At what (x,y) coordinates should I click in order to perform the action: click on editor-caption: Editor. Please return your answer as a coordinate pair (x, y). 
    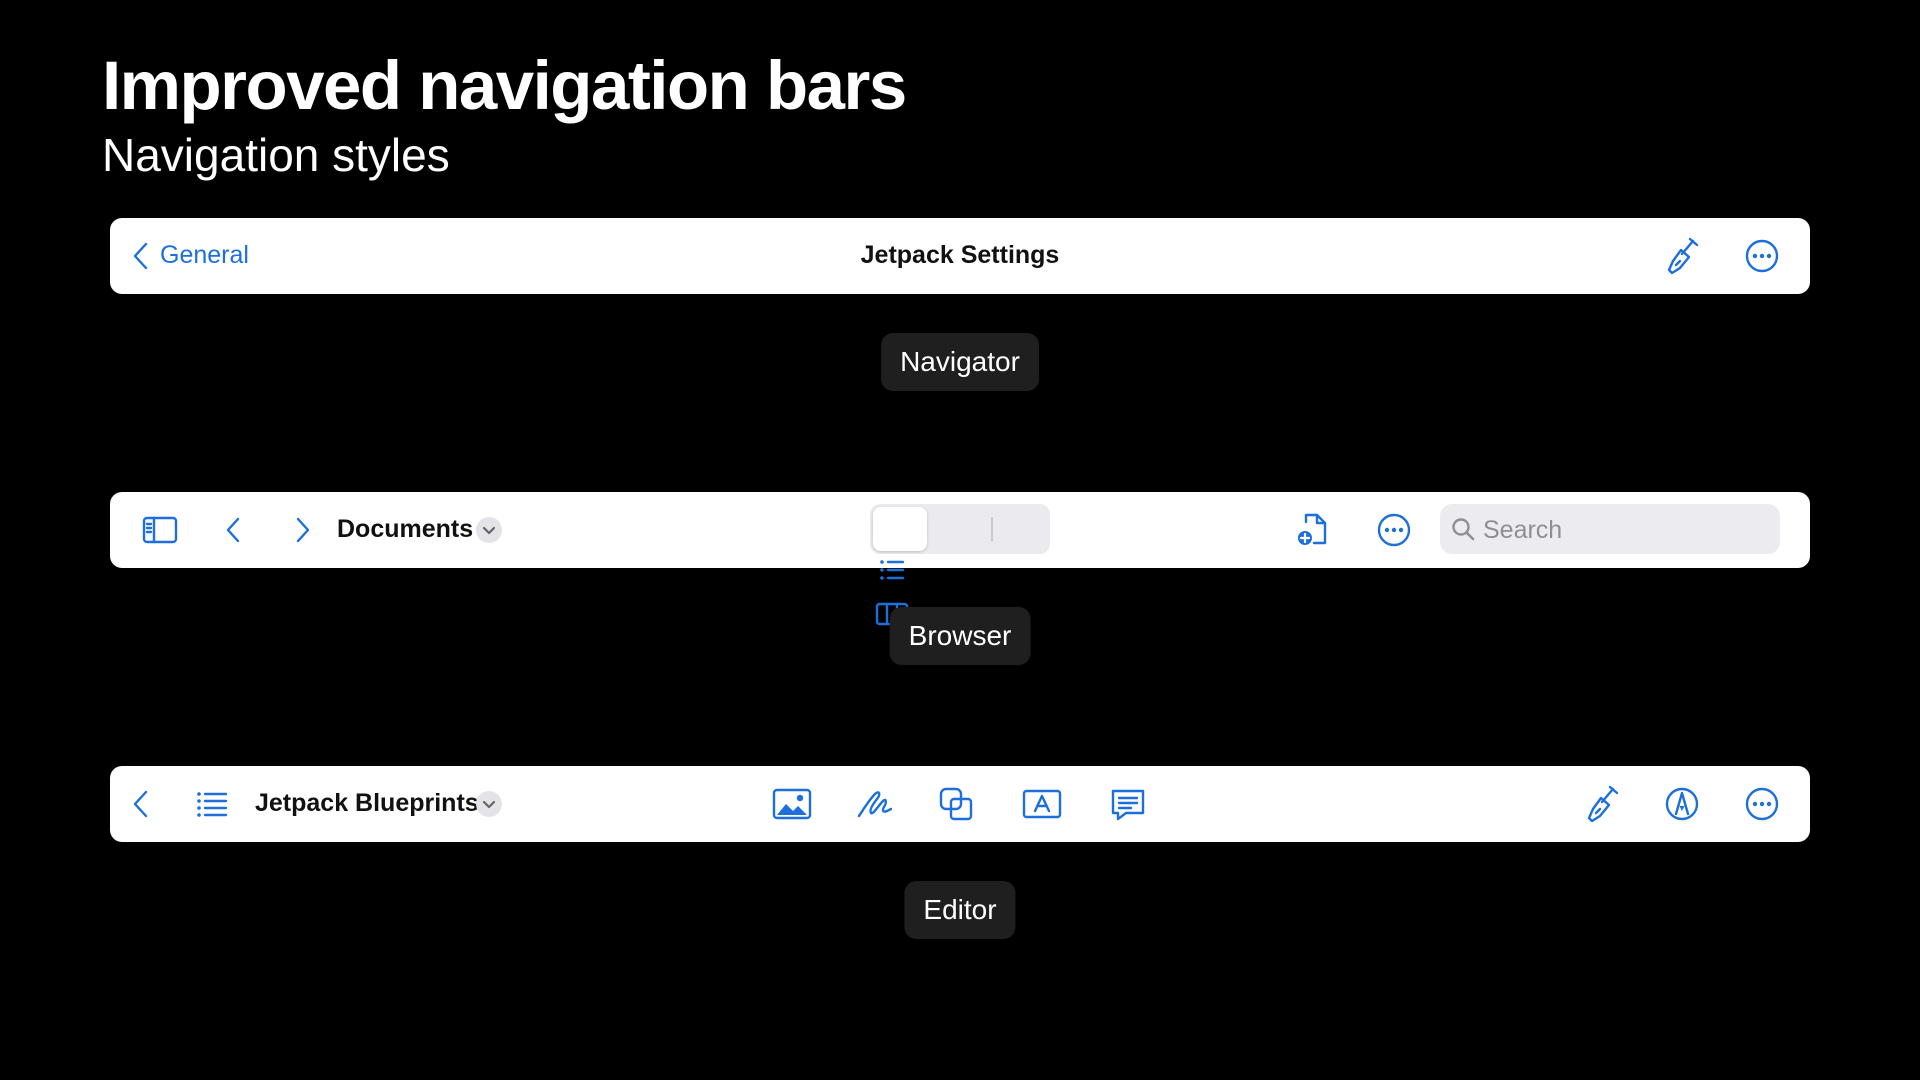
    Looking at the image, I should click on (960, 910).